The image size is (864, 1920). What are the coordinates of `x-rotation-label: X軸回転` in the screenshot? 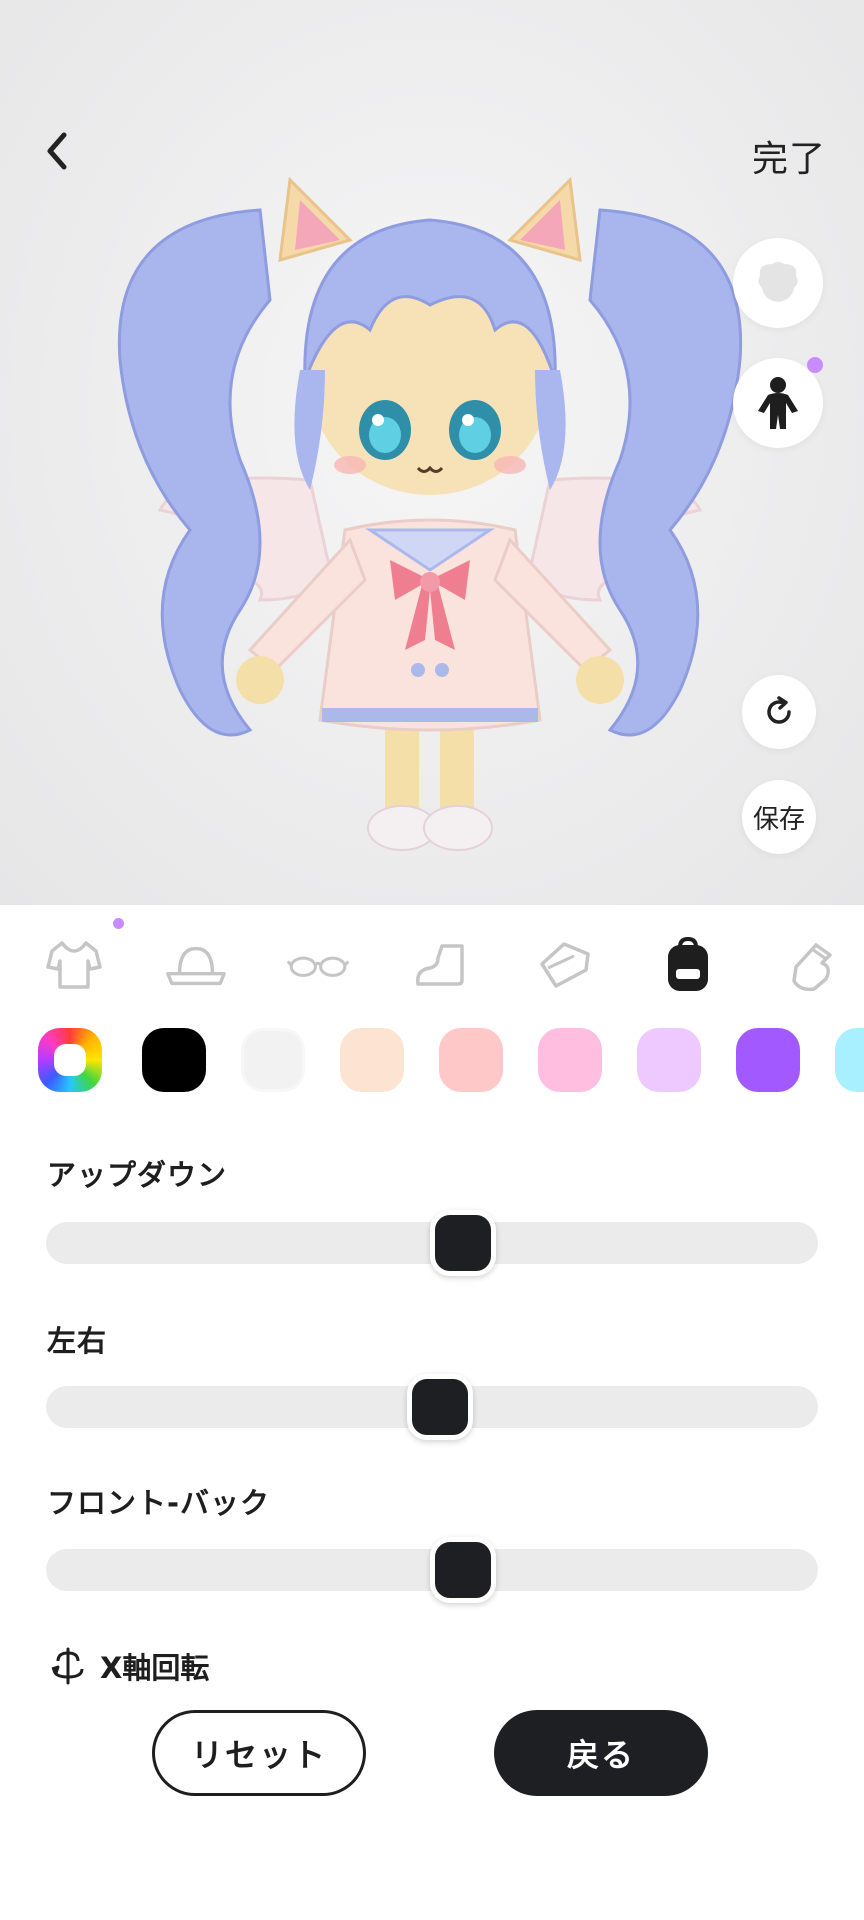 It's located at (155, 1668).